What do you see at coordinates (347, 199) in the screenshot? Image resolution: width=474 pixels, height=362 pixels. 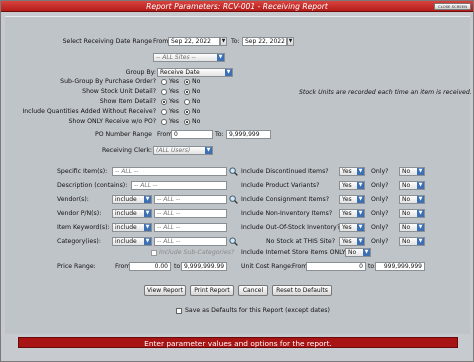 I see `consignment-value: Yes` at bounding box center [347, 199].